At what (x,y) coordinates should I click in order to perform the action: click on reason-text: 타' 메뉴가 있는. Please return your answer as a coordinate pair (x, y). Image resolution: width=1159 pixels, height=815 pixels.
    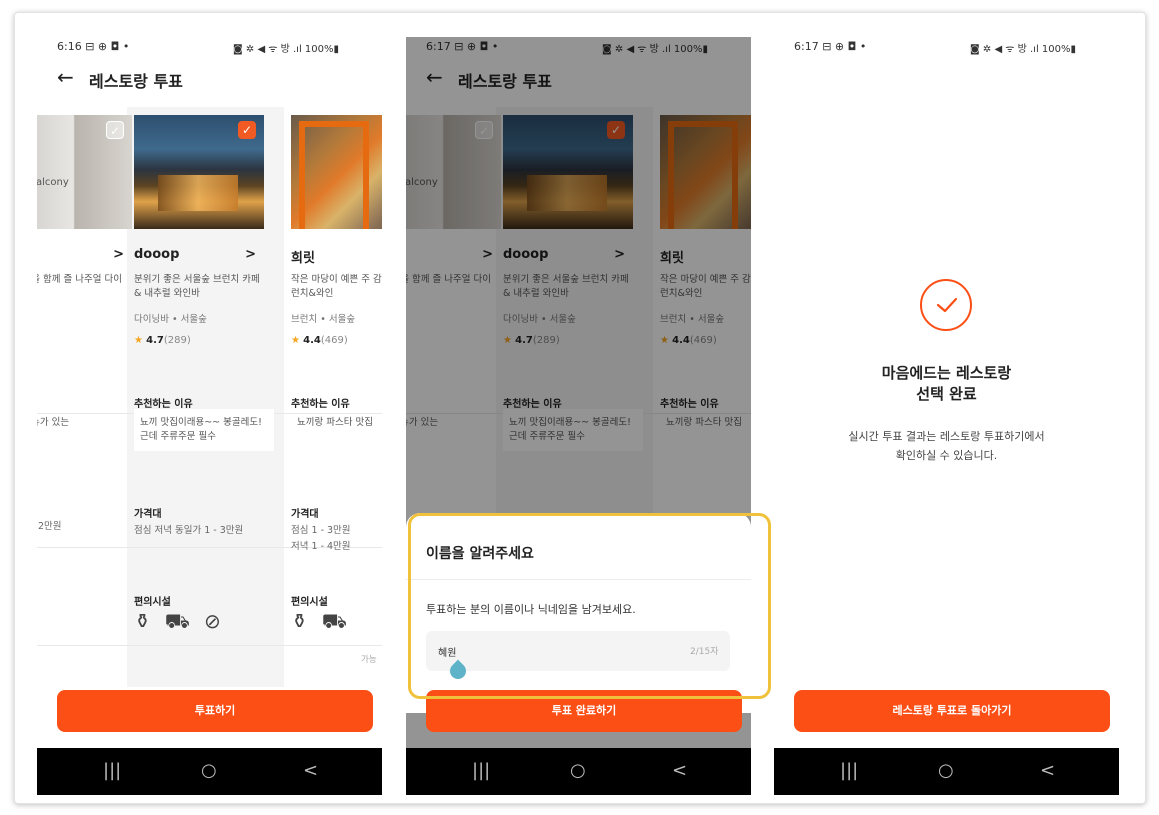
    Looking at the image, I should click on (53, 422).